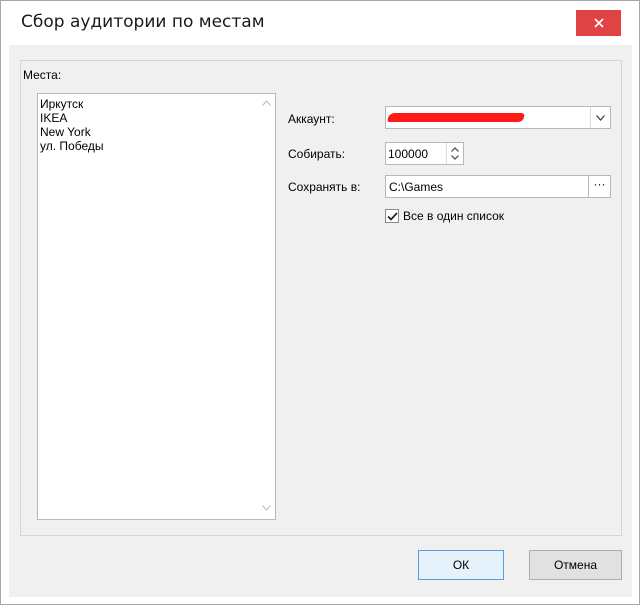 The width and height of the screenshot is (640, 605). I want to click on scroll-down-icon, so click(266, 508).